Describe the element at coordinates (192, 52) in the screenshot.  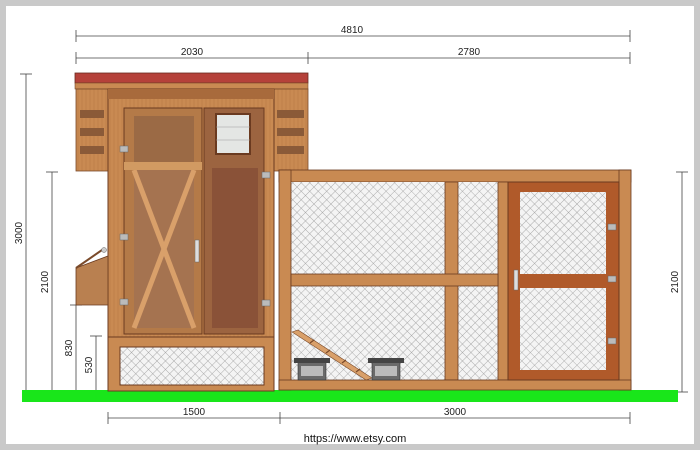
I see `dimension-coop-width: 2030` at that location.